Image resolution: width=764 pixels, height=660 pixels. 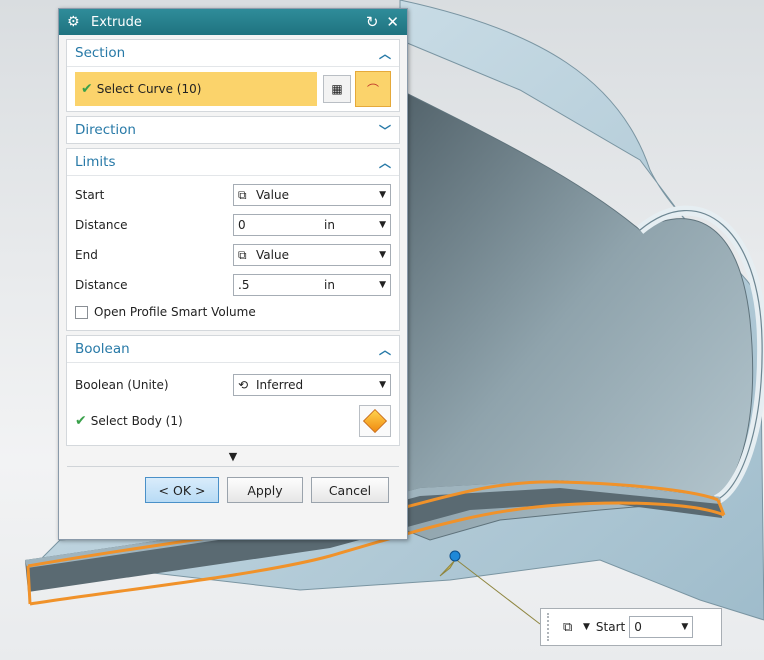 What do you see at coordinates (329, 285) in the screenshot?
I see `end-distance-unit: in` at bounding box center [329, 285].